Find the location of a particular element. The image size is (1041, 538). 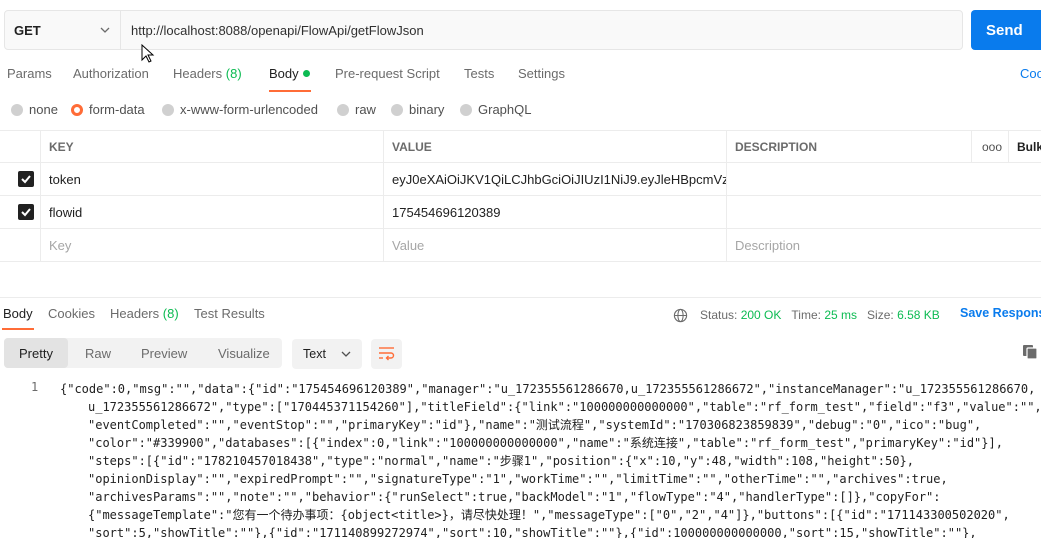

tab-label: Settings is located at coordinates (541, 73).